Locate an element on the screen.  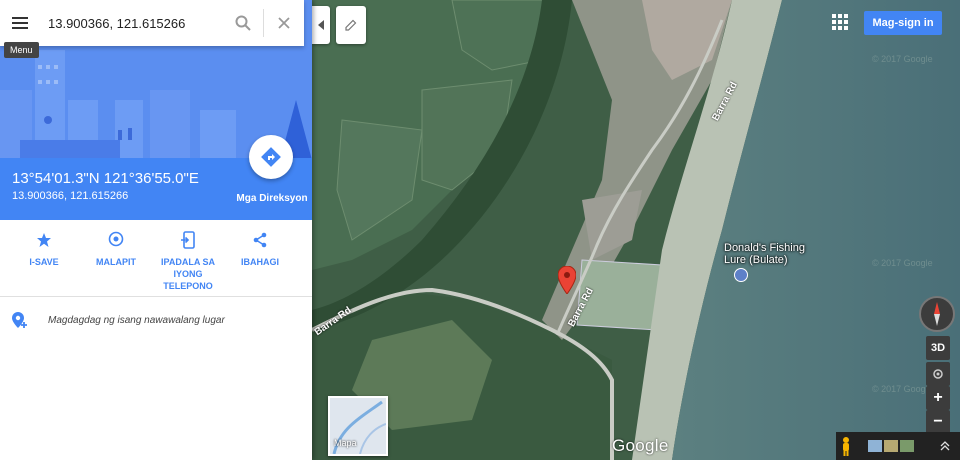
directions-icon is located at coordinates (271, 157).